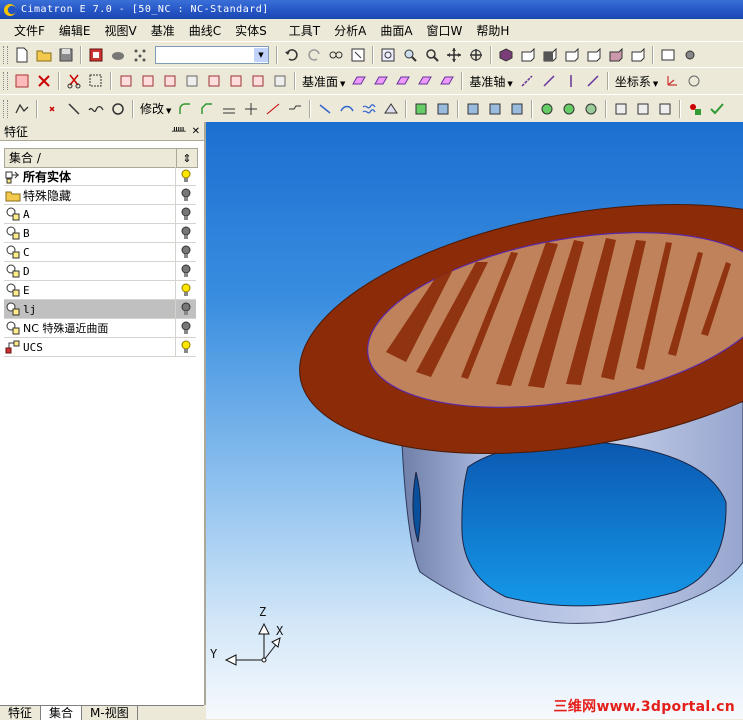 The width and height of the screenshot is (743, 720). What do you see at coordinates (214, 81) in the screenshot?
I see `tool-2-5-button` at bounding box center [214, 81].